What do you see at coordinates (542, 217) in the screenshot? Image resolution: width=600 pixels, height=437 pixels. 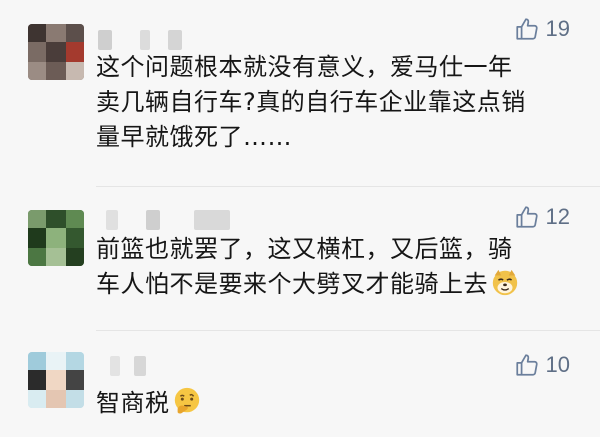 I see `like-button: 12` at bounding box center [542, 217].